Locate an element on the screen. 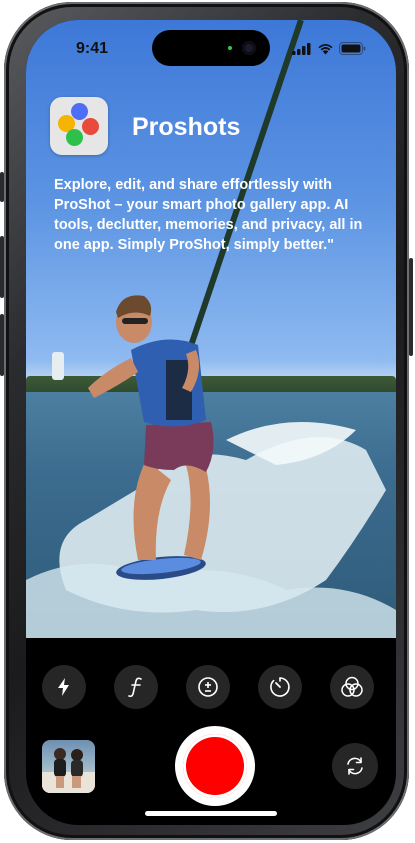 The height and width of the screenshot is (843, 415). aperture-f-icon is located at coordinates (135, 687).